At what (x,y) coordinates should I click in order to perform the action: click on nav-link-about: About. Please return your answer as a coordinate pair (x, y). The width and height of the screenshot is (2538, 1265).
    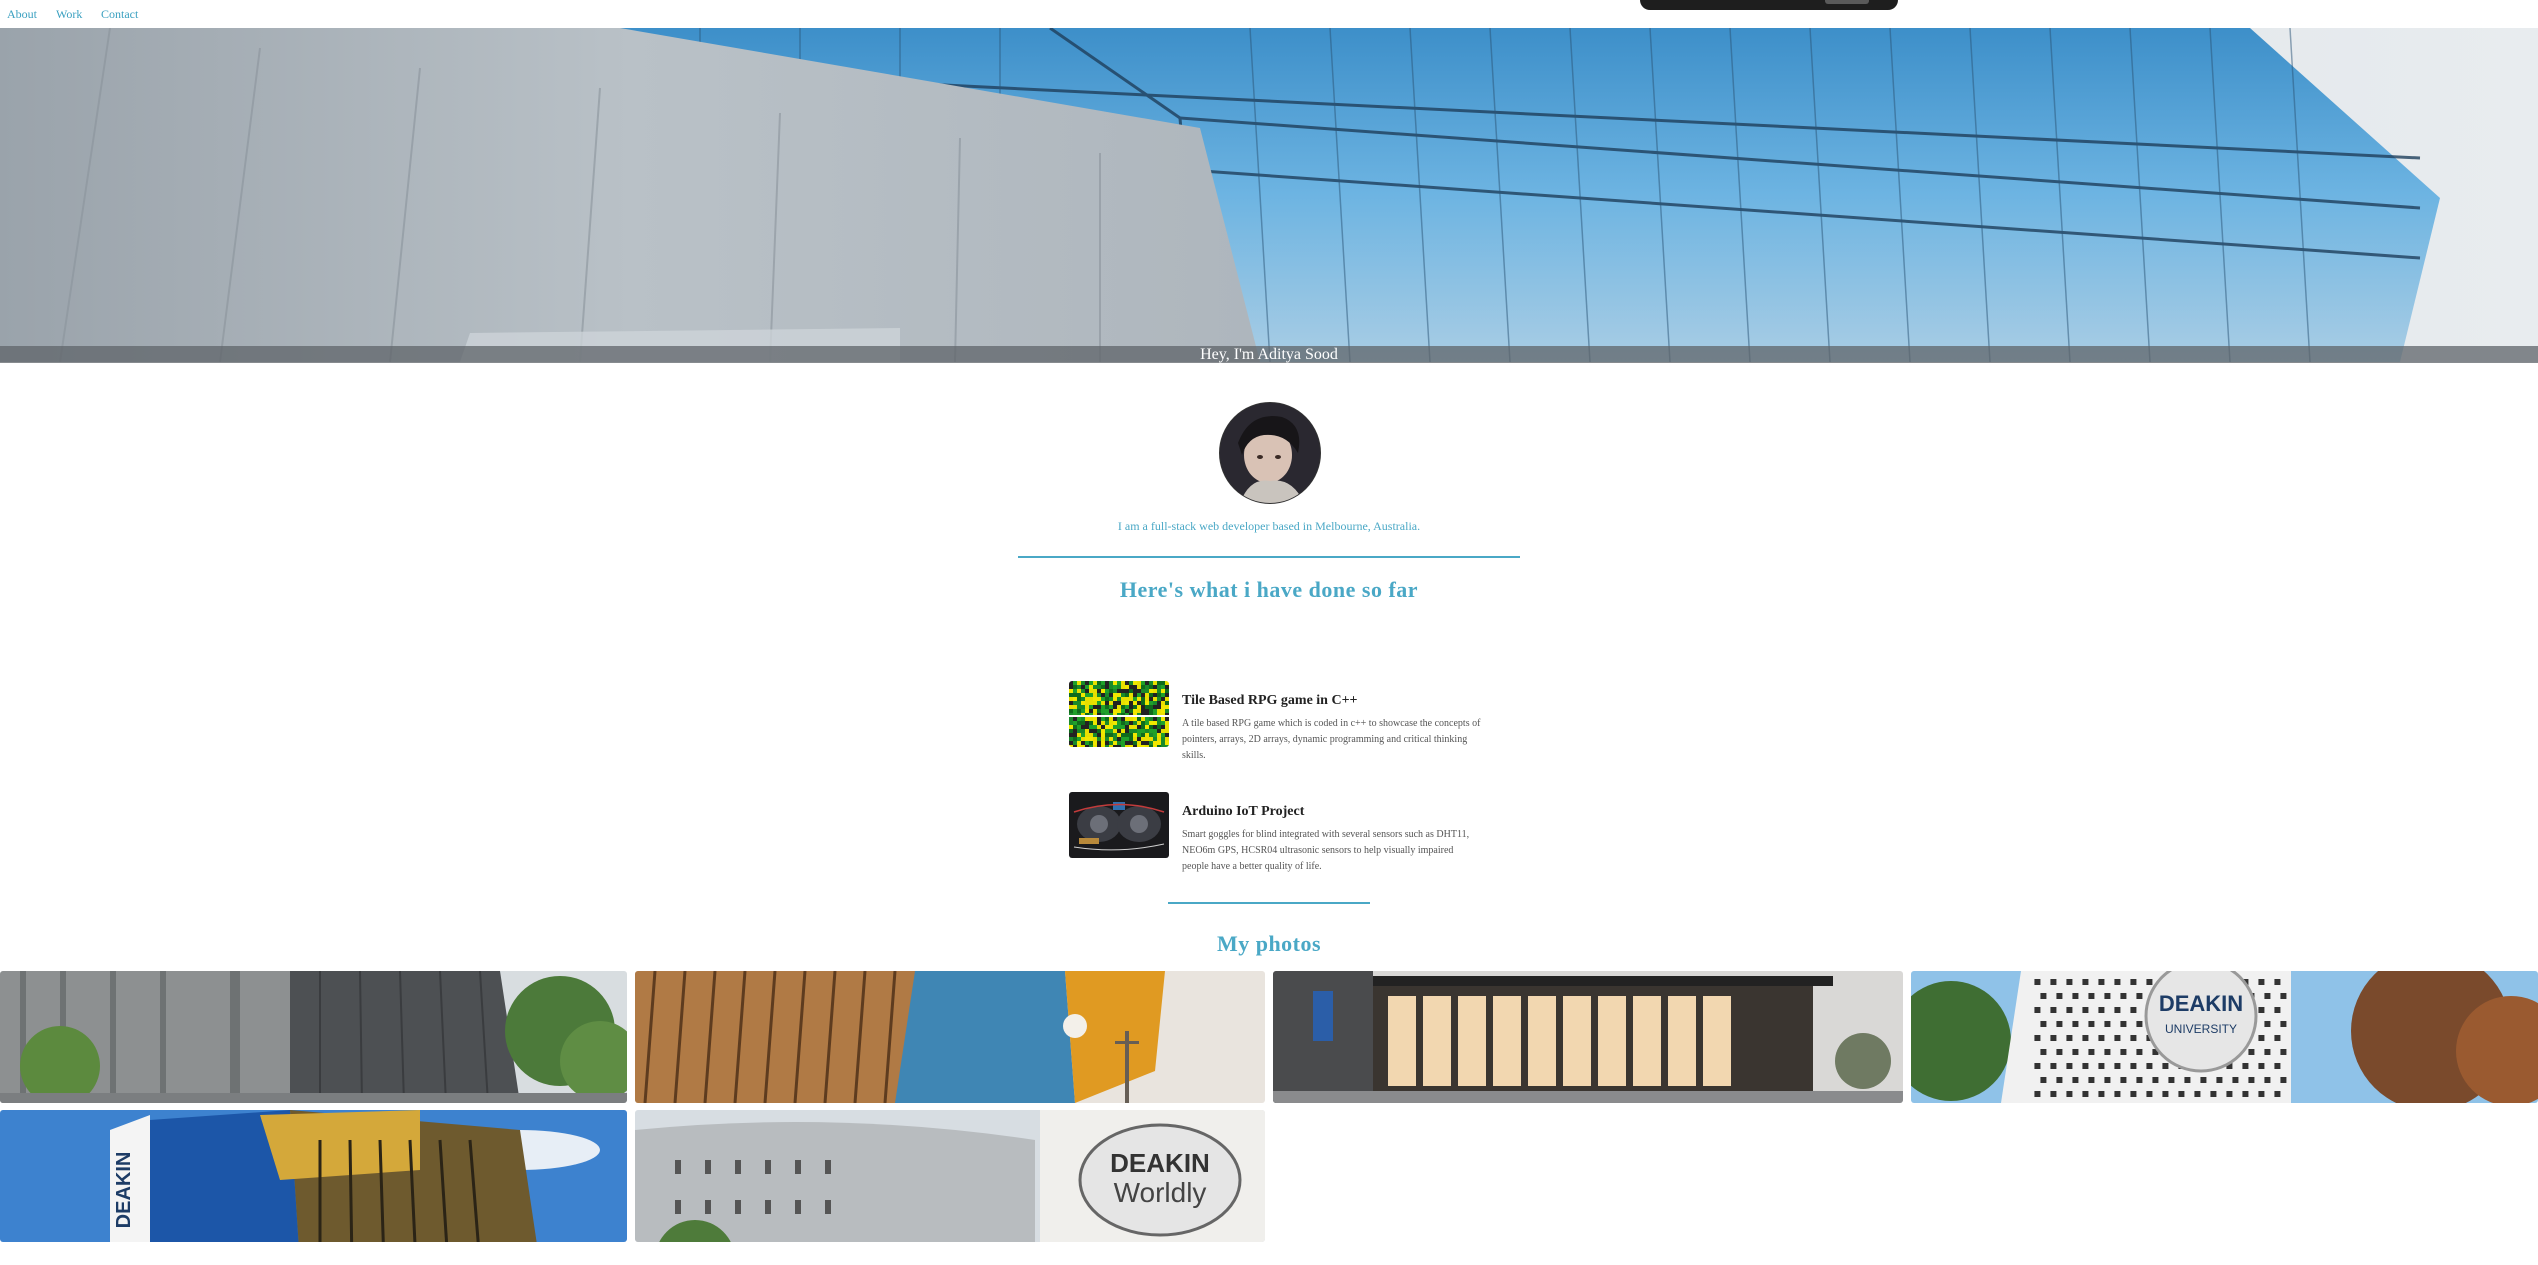
    Looking at the image, I should click on (22, 14).